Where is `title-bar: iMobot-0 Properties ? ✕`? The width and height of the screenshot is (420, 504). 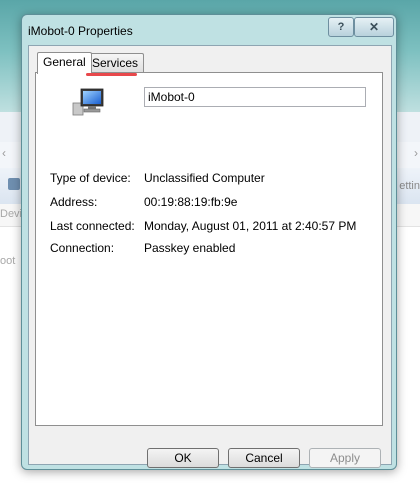
title-bar: iMobot-0 Properties ? ✕ is located at coordinates (209, 30).